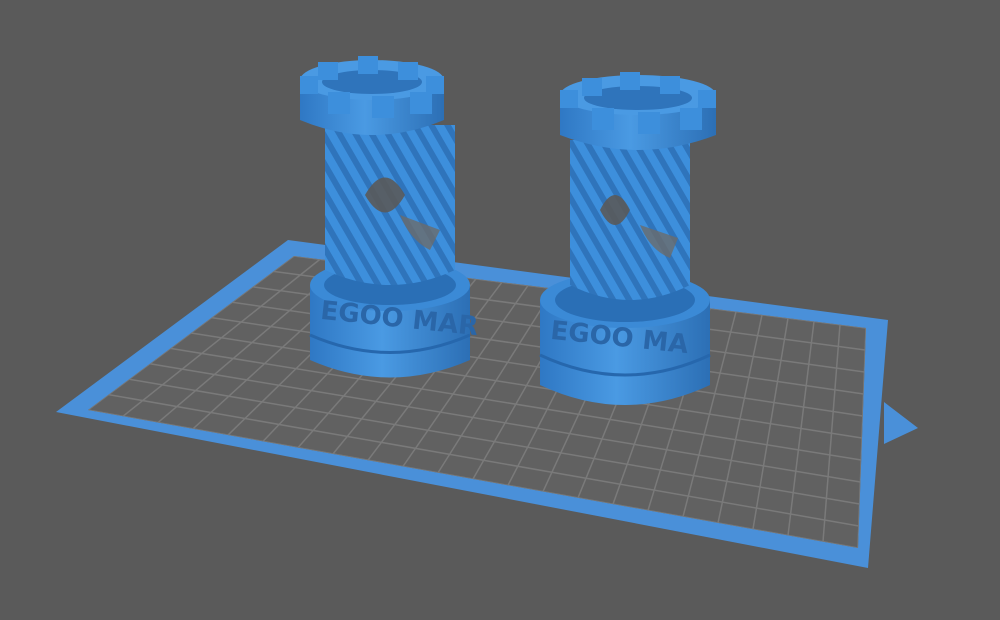 Image resolution: width=1000 pixels, height=620 pixels. Describe the element at coordinates (630, 220) in the screenshot. I see `rook-2-body` at that location.